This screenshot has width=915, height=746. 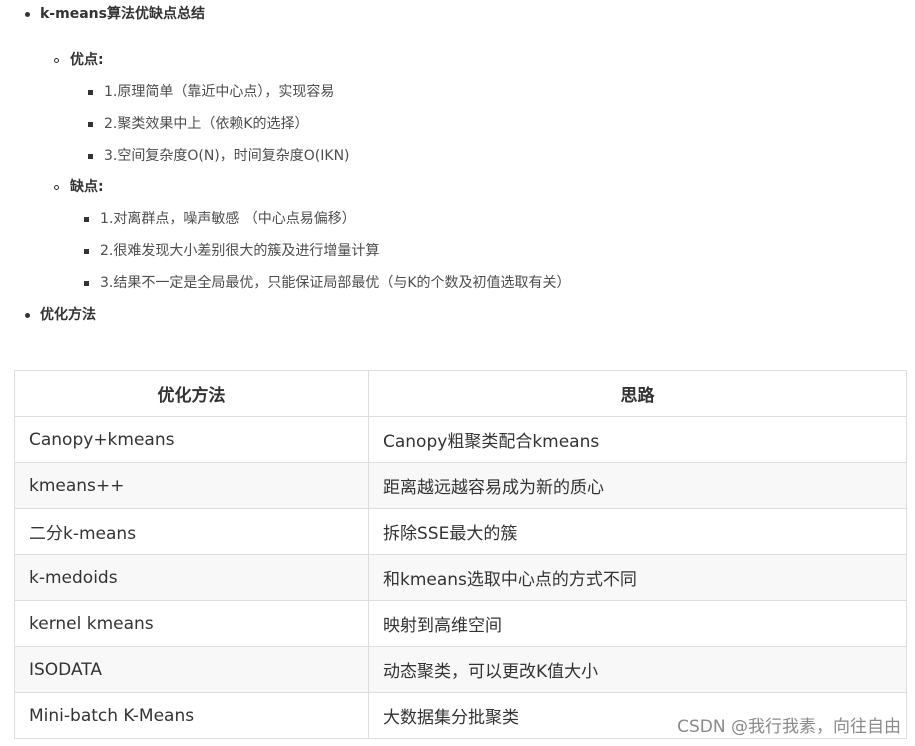 I want to click on table-header-method: 优化方法, so click(x=191, y=393).